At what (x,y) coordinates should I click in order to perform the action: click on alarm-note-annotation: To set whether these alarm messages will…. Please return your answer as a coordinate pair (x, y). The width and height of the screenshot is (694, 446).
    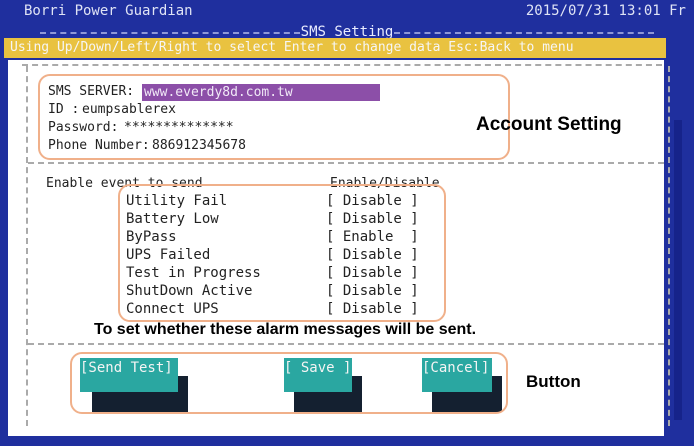
    Looking at the image, I should click on (285, 329).